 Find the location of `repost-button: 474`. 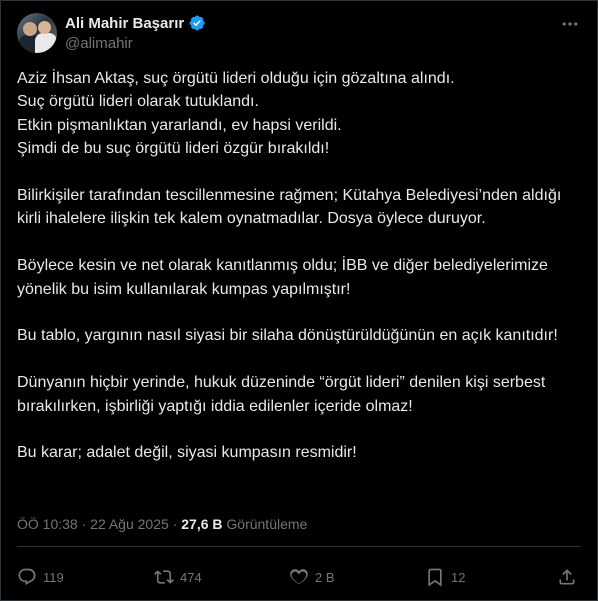

repost-button: 474 is located at coordinates (178, 577).